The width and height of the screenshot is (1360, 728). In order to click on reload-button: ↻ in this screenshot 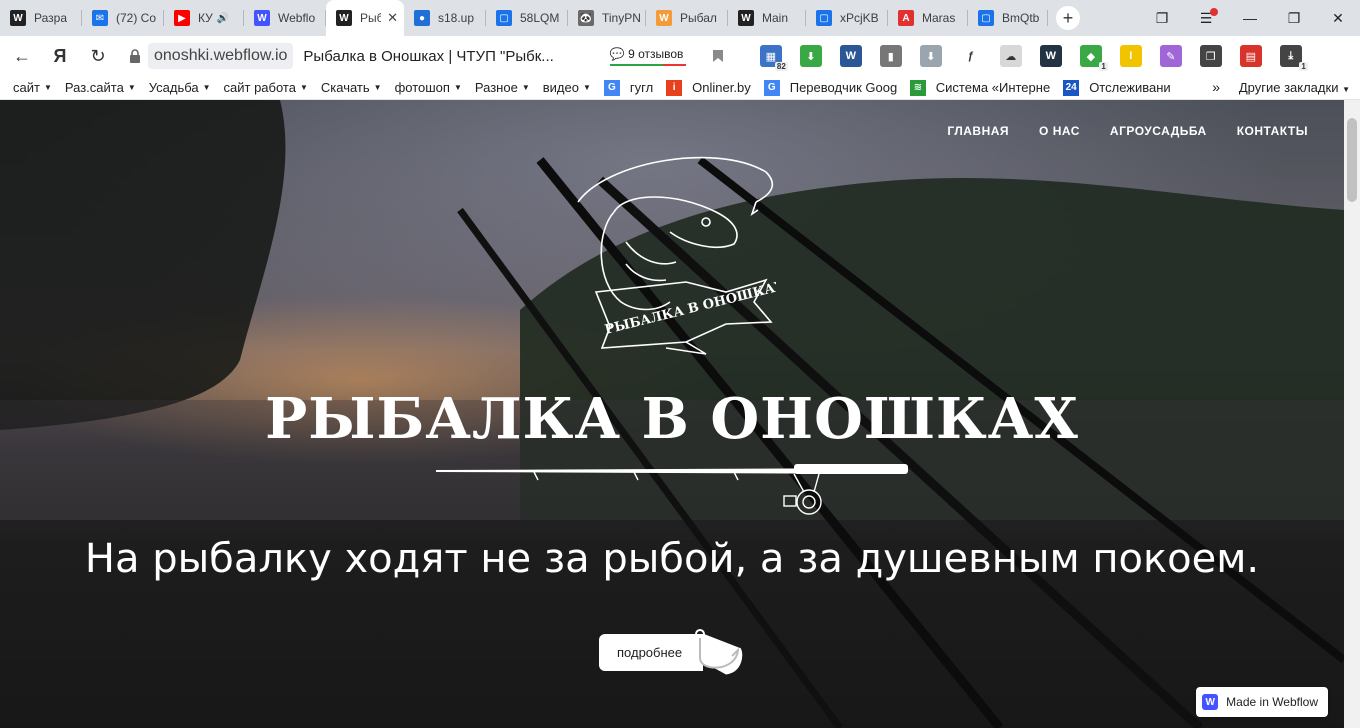, I will do `click(98, 56)`.